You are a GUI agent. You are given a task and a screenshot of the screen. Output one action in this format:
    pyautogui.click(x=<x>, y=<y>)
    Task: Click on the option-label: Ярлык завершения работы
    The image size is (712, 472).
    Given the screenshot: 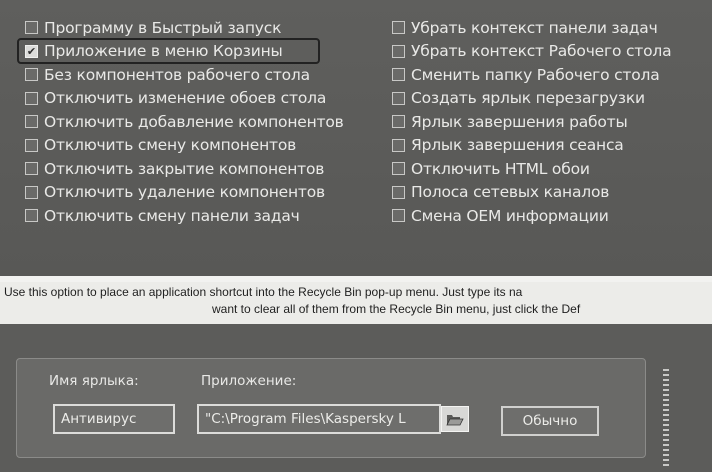 What is the action you would take?
    pyautogui.click(x=519, y=121)
    